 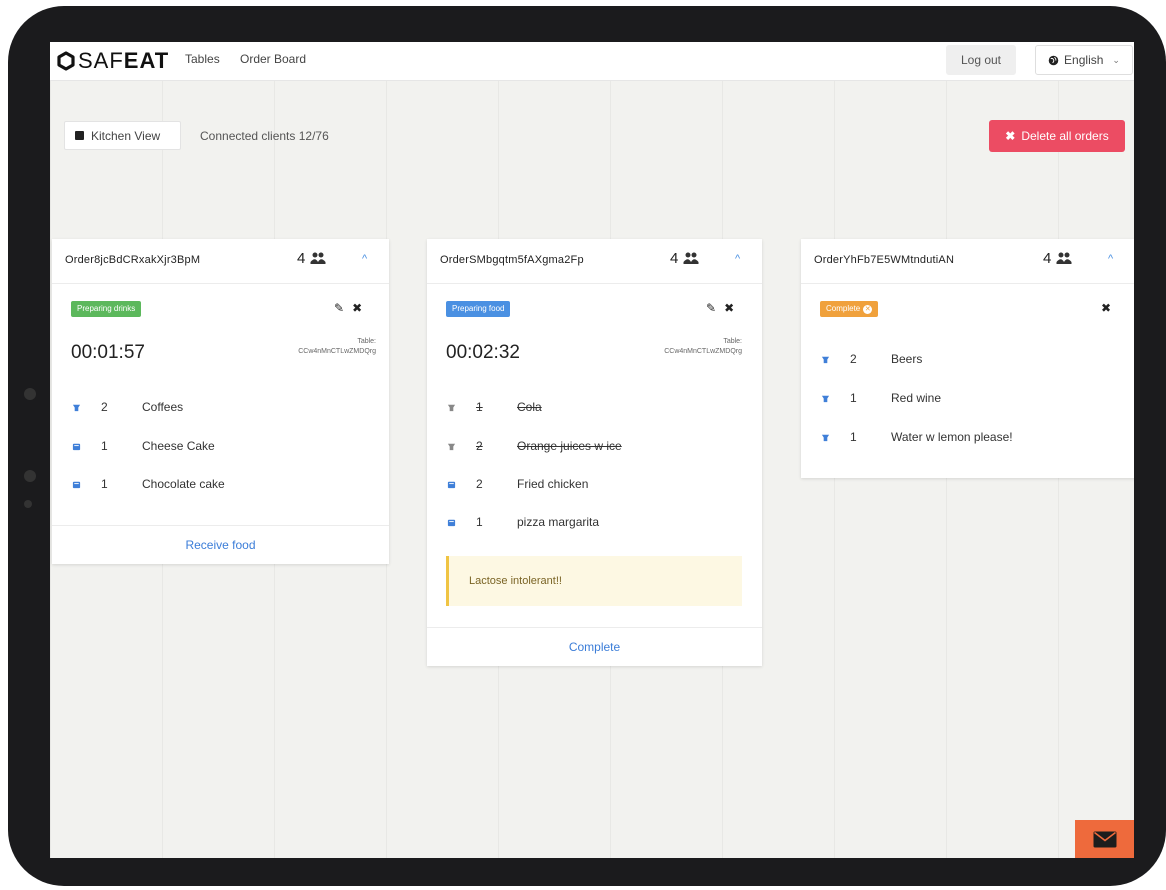 What do you see at coordinates (178, 446) in the screenshot?
I see `item-name: Cheese Cake` at bounding box center [178, 446].